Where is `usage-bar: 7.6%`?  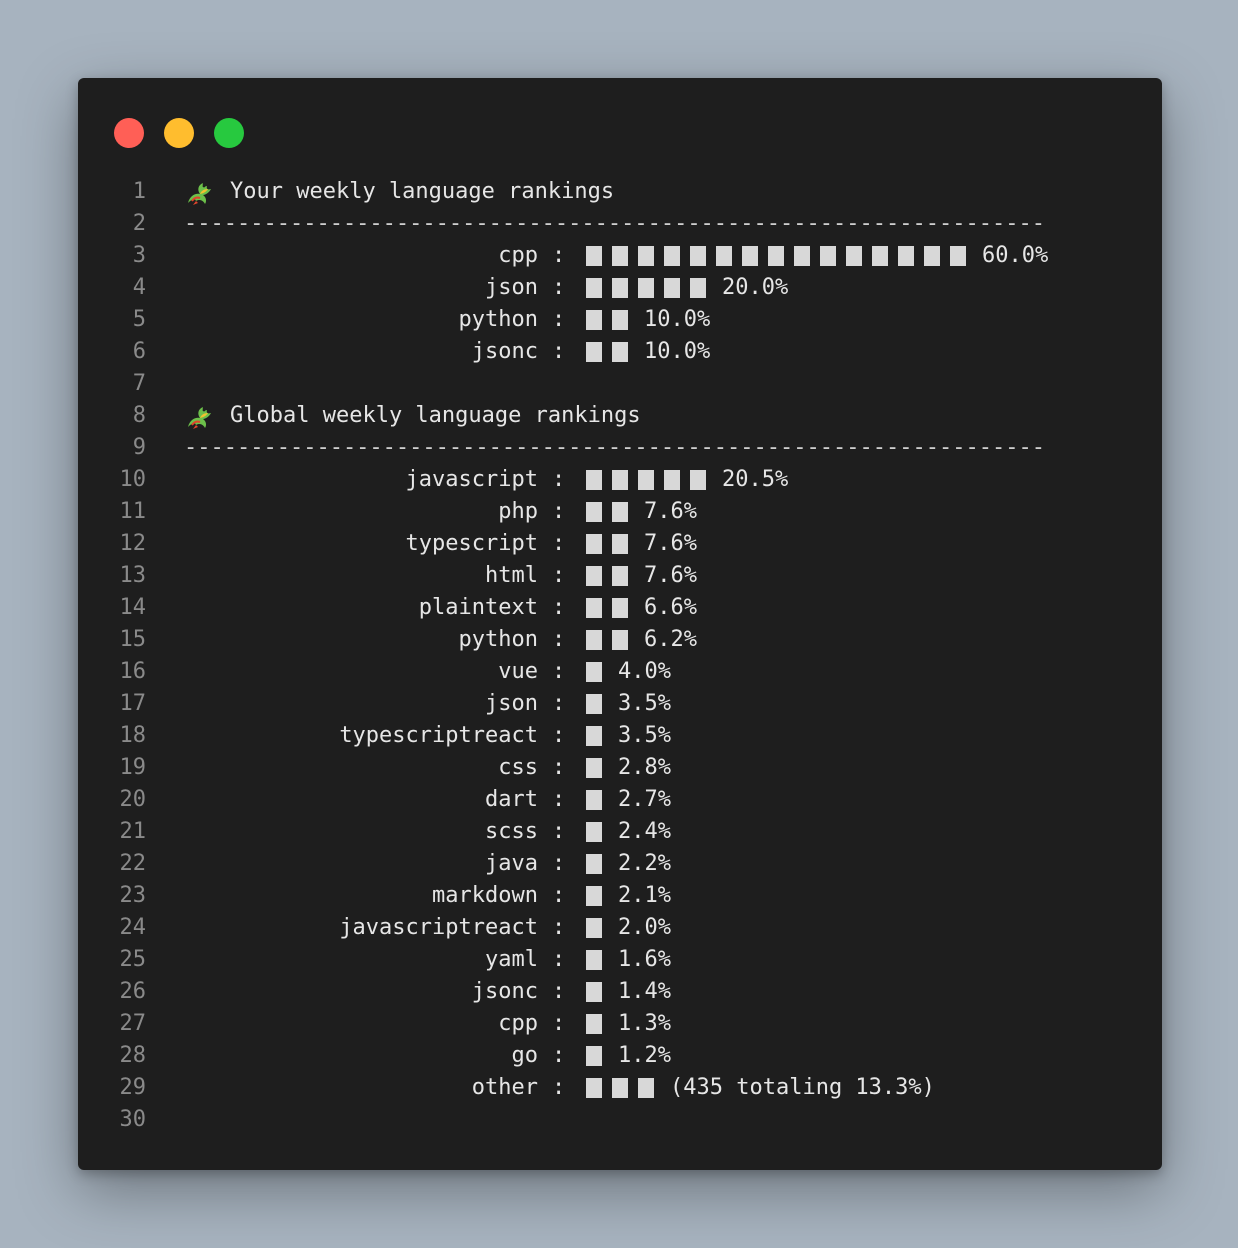
usage-bar: 7.6% is located at coordinates (641, 576).